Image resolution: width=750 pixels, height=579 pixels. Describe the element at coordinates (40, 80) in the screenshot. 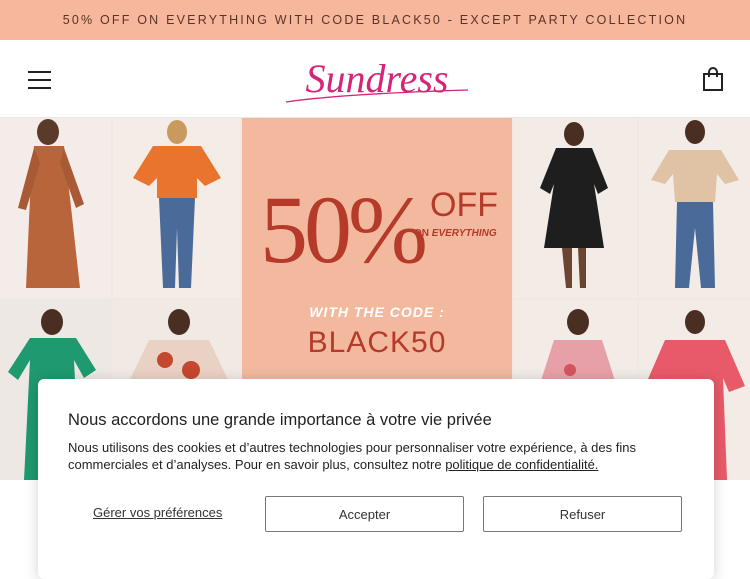

I see `hamburger-menu-icon` at that location.